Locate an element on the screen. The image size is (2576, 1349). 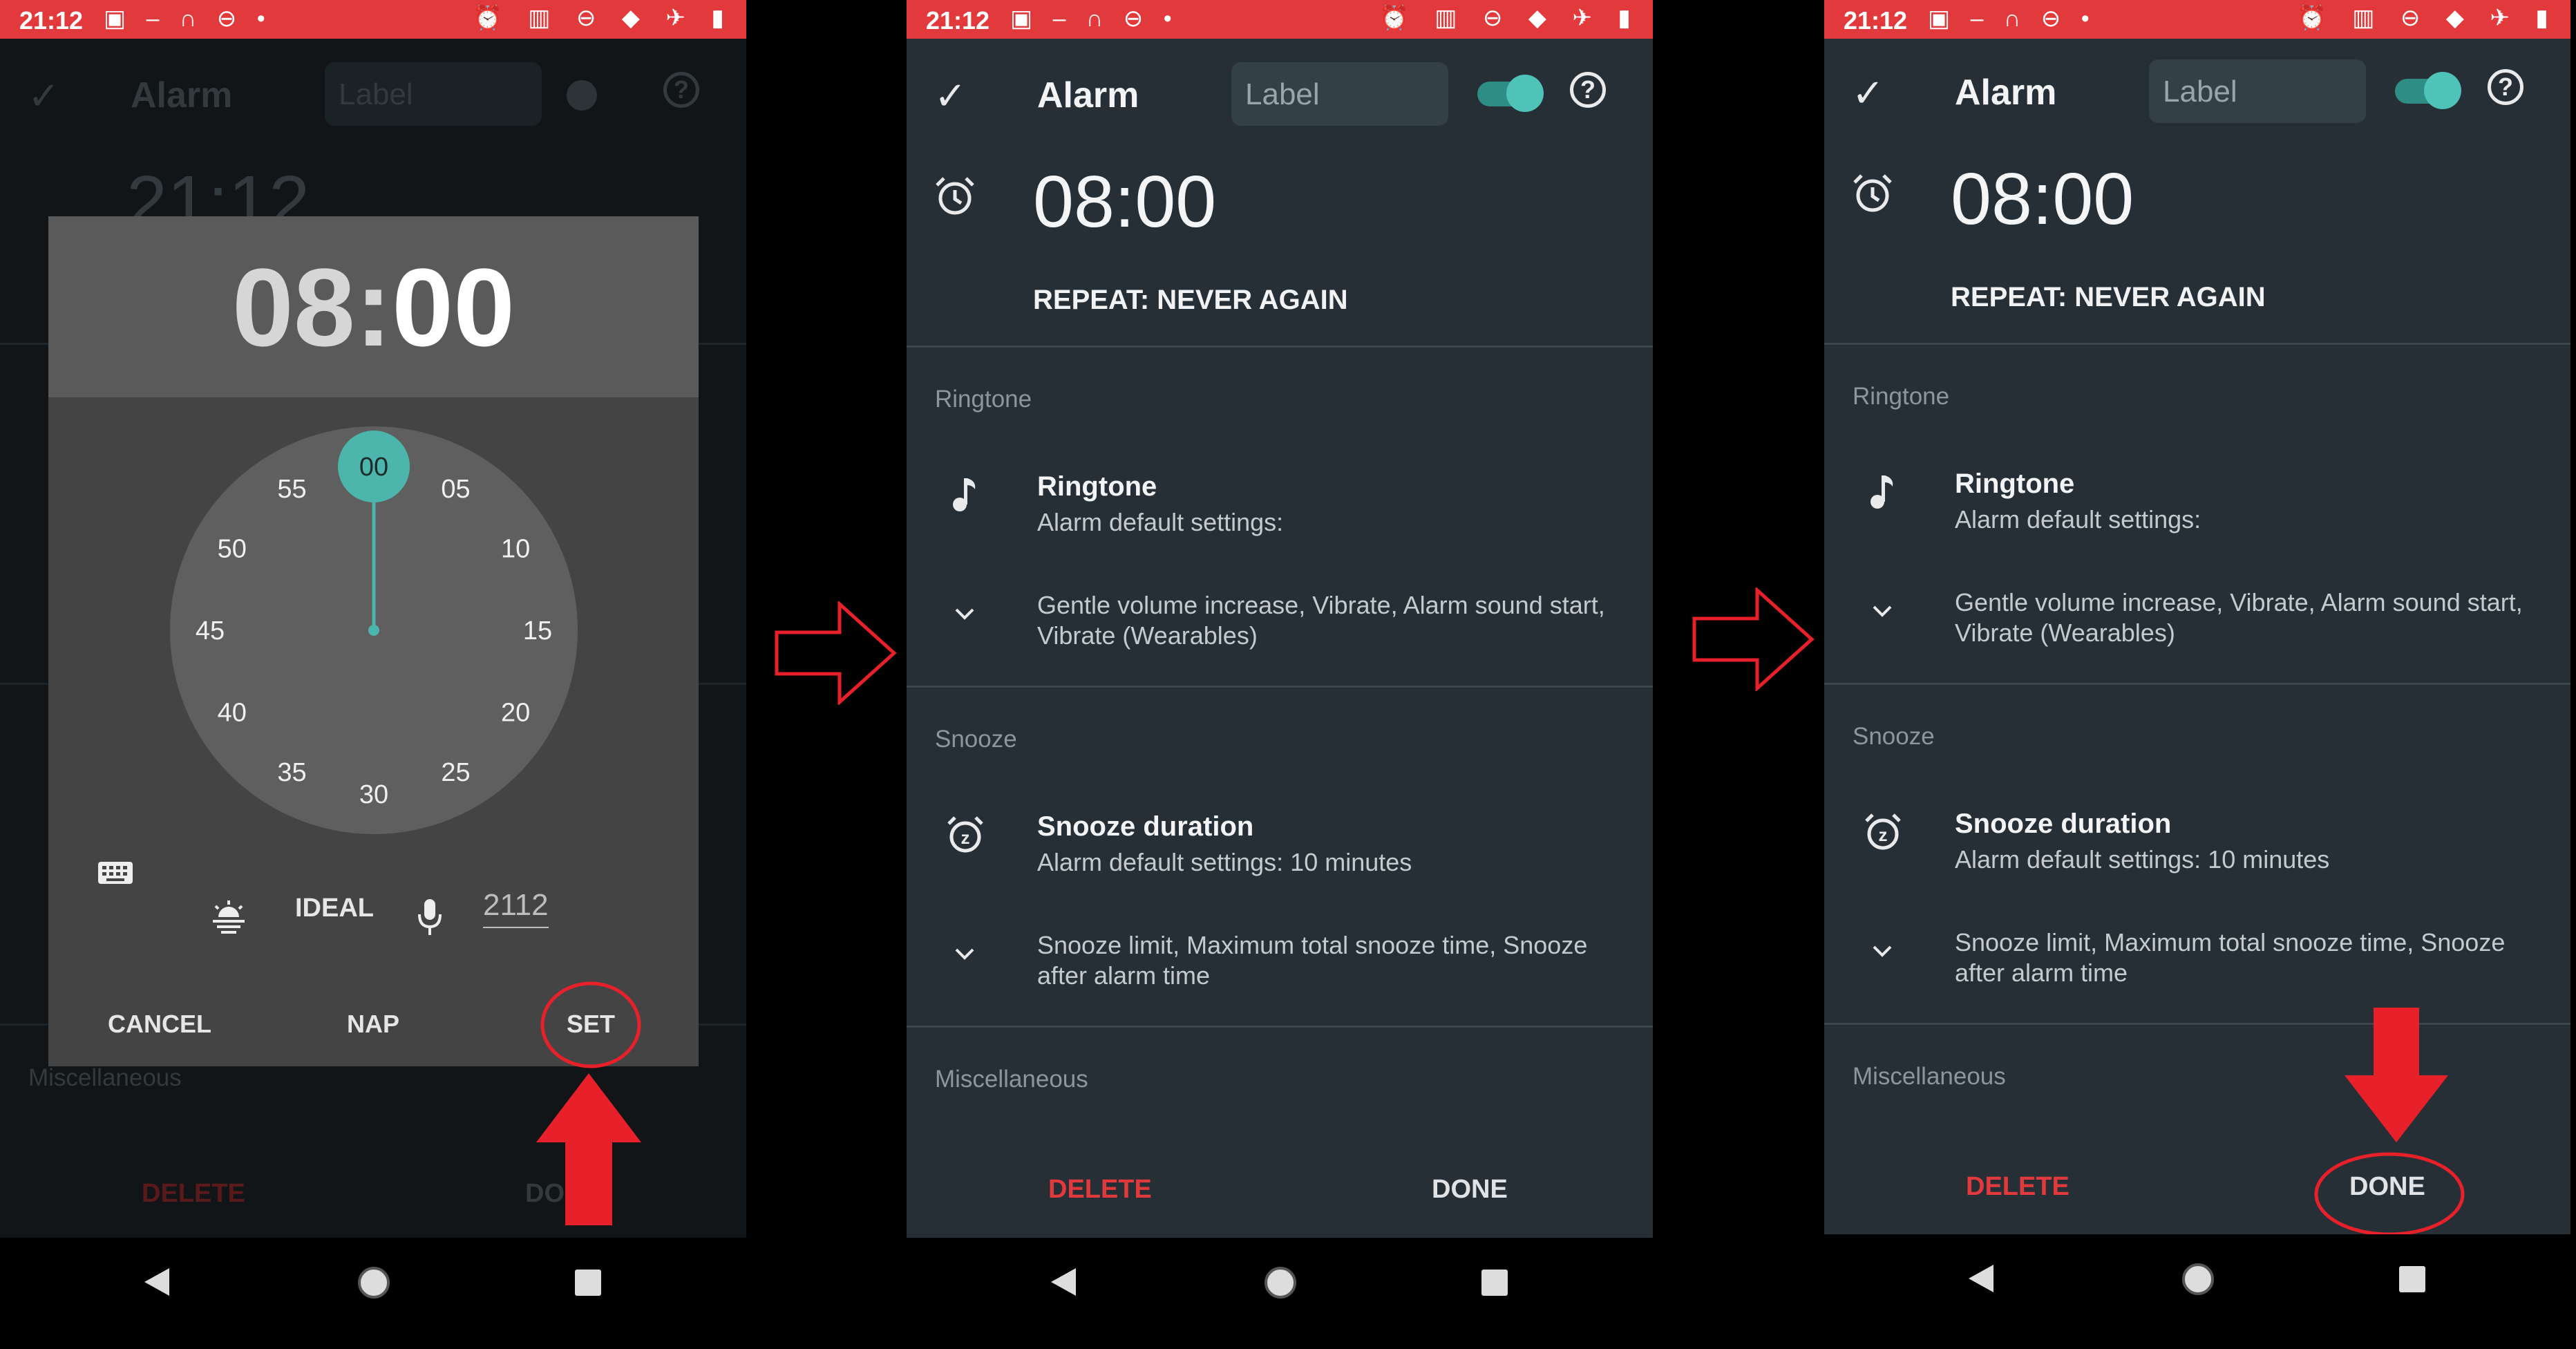
dial-label: 10 is located at coordinates (515, 550).